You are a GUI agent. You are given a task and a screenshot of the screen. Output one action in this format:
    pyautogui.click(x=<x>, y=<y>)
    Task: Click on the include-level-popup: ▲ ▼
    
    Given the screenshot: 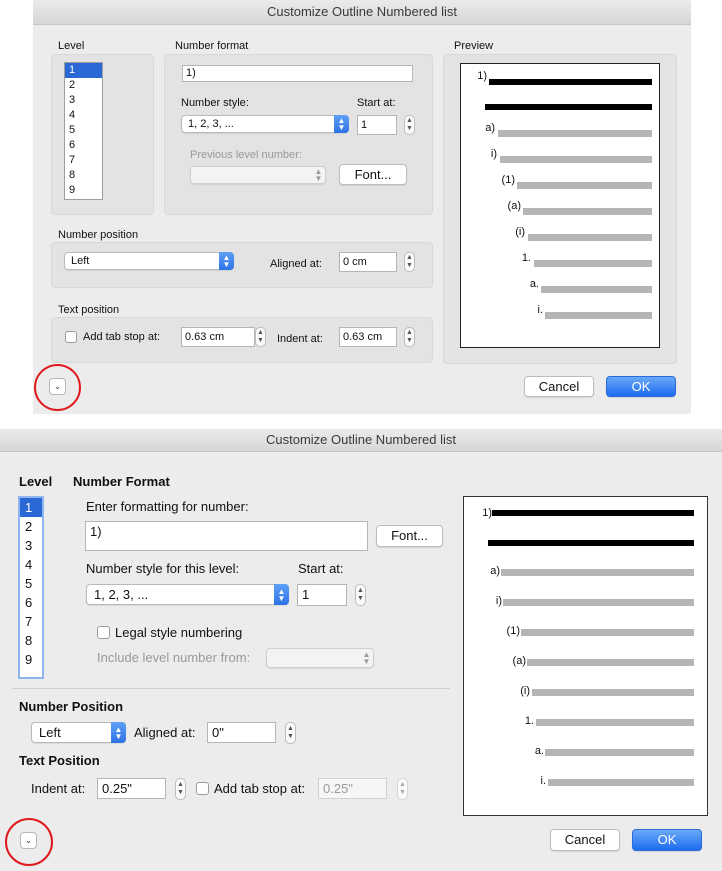 What is the action you would take?
    pyautogui.click(x=320, y=658)
    